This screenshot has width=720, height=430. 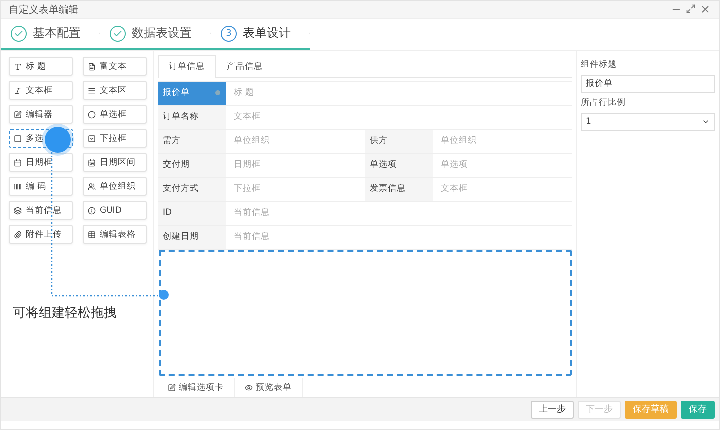 What do you see at coordinates (705, 9) in the screenshot?
I see `close-icon` at bounding box center [705, 9].